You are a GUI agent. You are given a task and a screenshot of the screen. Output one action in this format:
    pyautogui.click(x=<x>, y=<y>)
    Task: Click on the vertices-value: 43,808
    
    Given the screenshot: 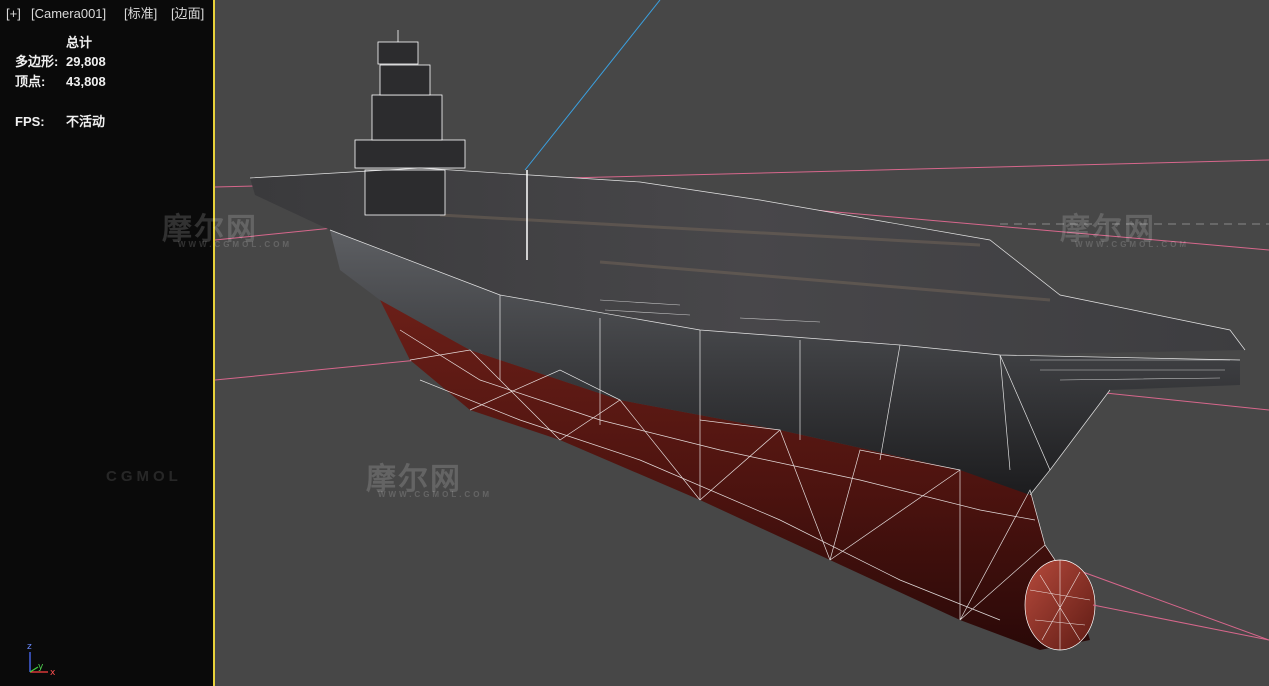 What is the action you would take?
    pyautogui.click(x=86, y=81)
    